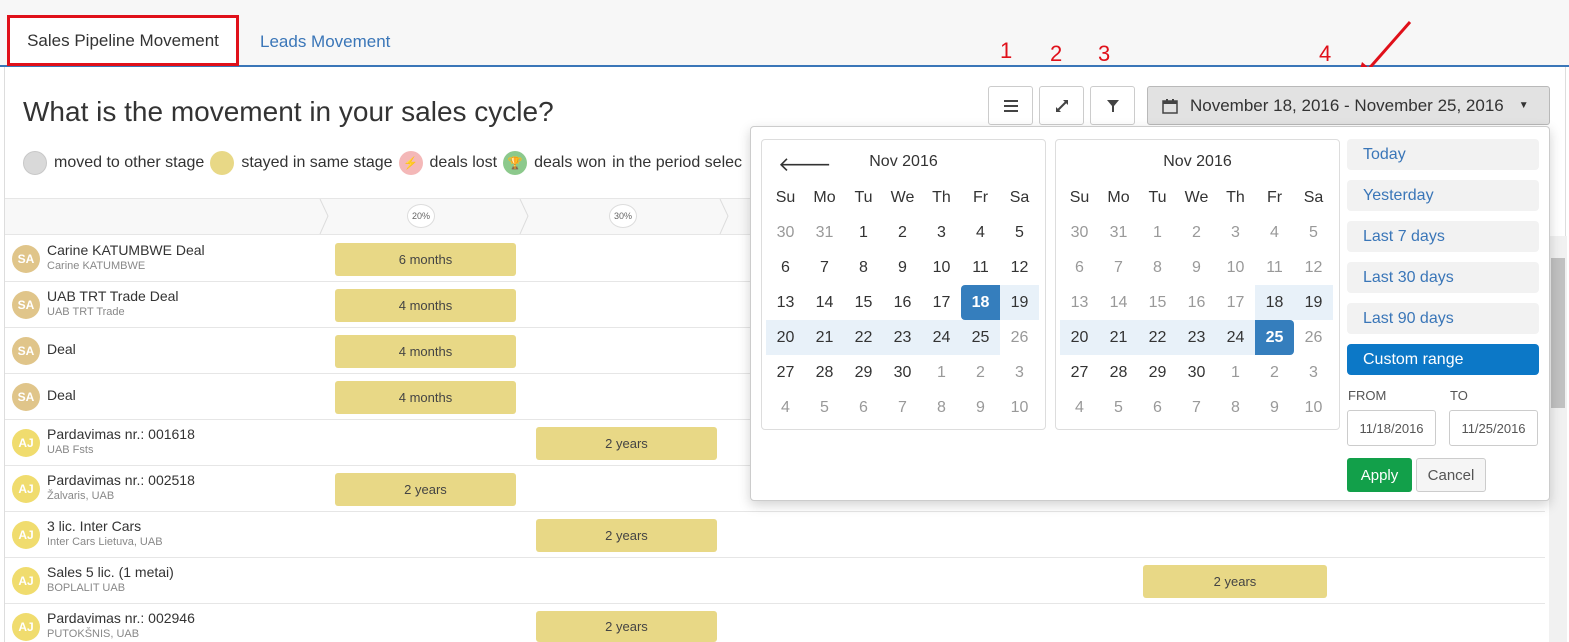 The width and height of the screenshot is (1569, 642). Describe the element at coordinates (1443, 195) in the screenshot. I see `range-item: Yesterday` at that location.